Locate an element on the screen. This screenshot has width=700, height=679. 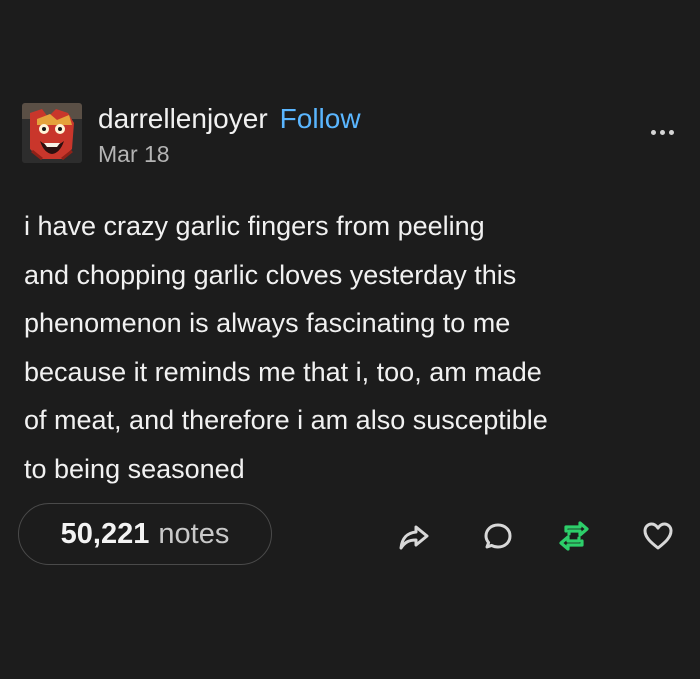
heart-icon is located at coordinates (658, 536).